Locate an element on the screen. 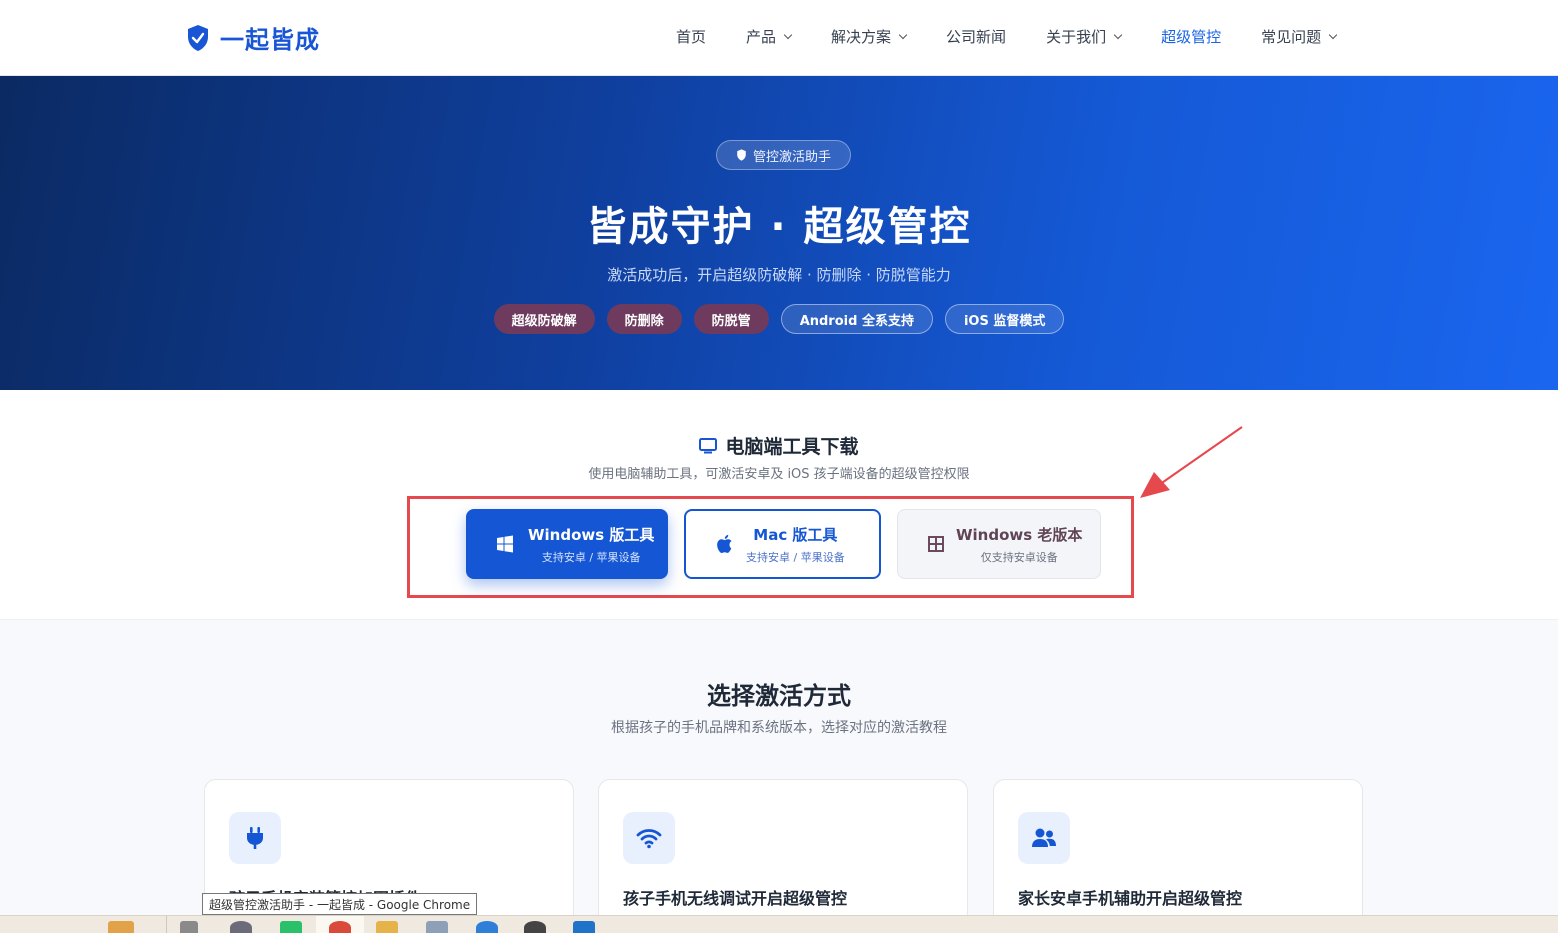 This screenshot has width=1558, height=933. activation-card-parent-phone: 家长安卓手机辅助开启超级管控 is located at coordinates (1178, 856).